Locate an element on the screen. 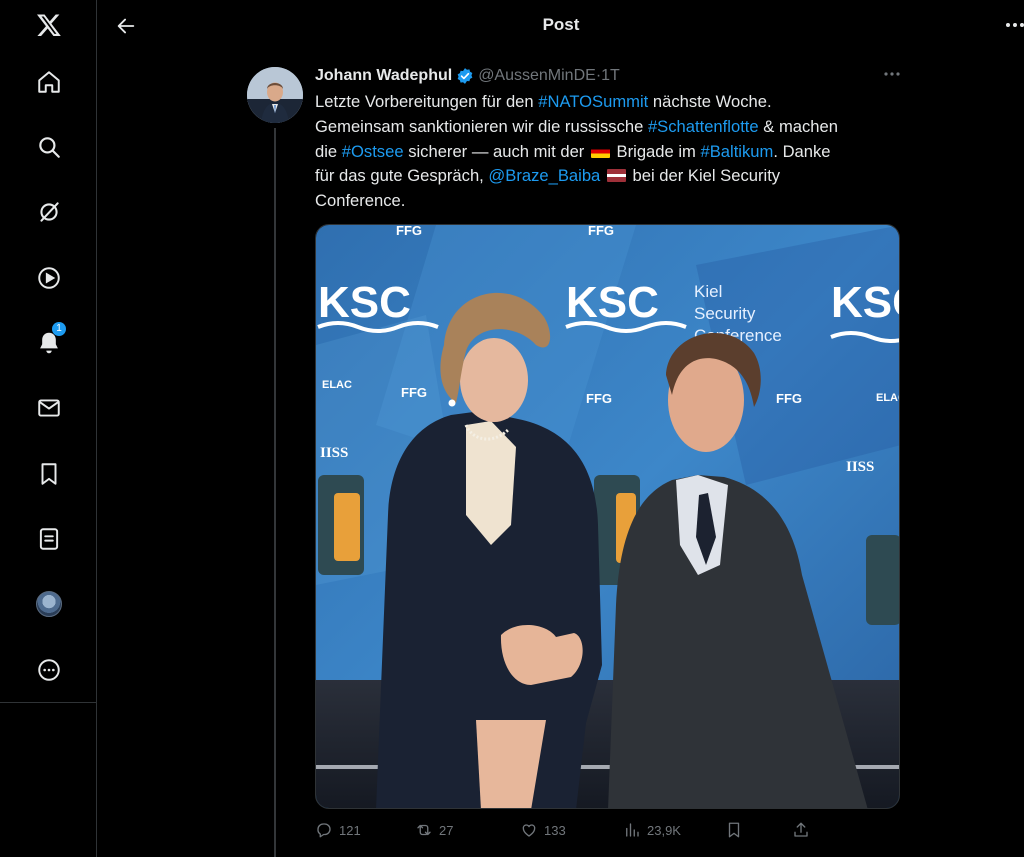  tweet-text-span: bei der Kiel Security is located at coordinates (704, 176).